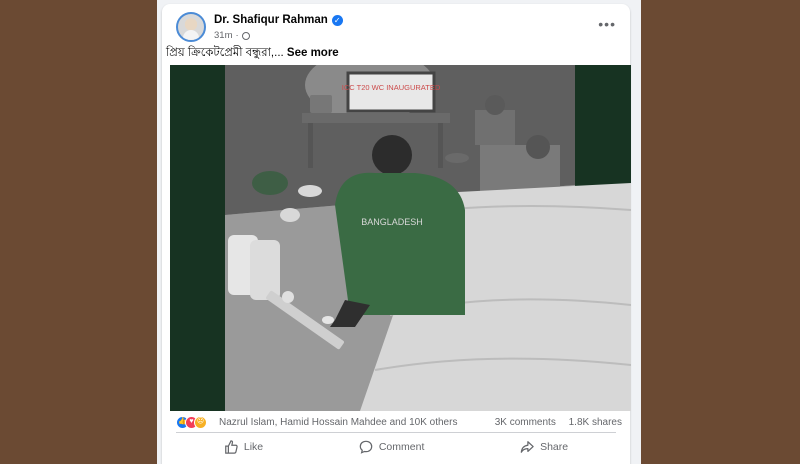 The image size is (800, 464). What do you see at coordinates (525, 422) in the screenshot?
I see `comments-count: 3K comments` at bounding box center [525, 422].